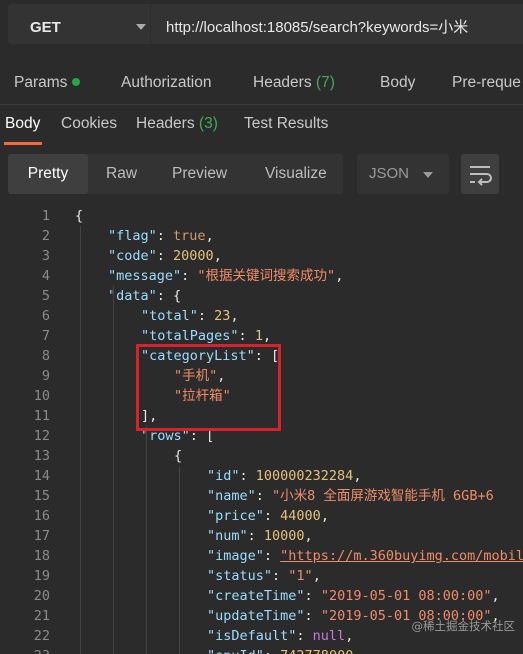  I want to click on code-text: "num": 10000,, so click(260, 536).